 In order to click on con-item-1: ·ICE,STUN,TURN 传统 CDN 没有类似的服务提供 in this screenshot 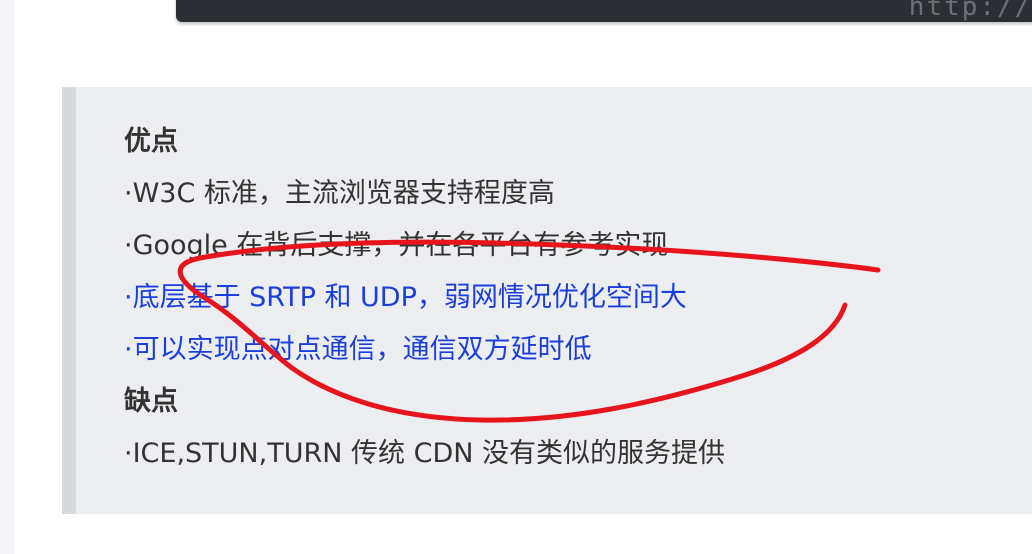, I will do `click(425, 453)`.